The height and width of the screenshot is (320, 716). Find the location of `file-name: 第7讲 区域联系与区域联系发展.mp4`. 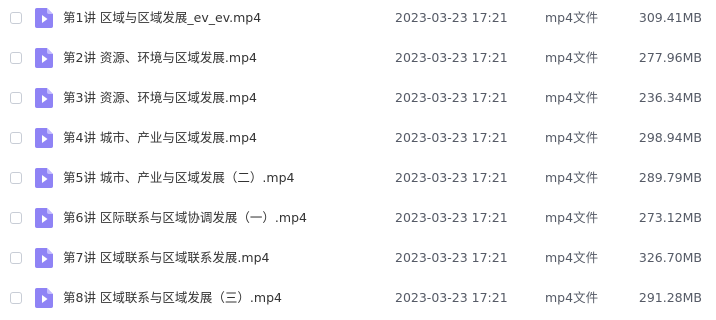

file-name: 第7讲 区域联系与区域联系发展.mp4 is located at coordinates (166, 258).